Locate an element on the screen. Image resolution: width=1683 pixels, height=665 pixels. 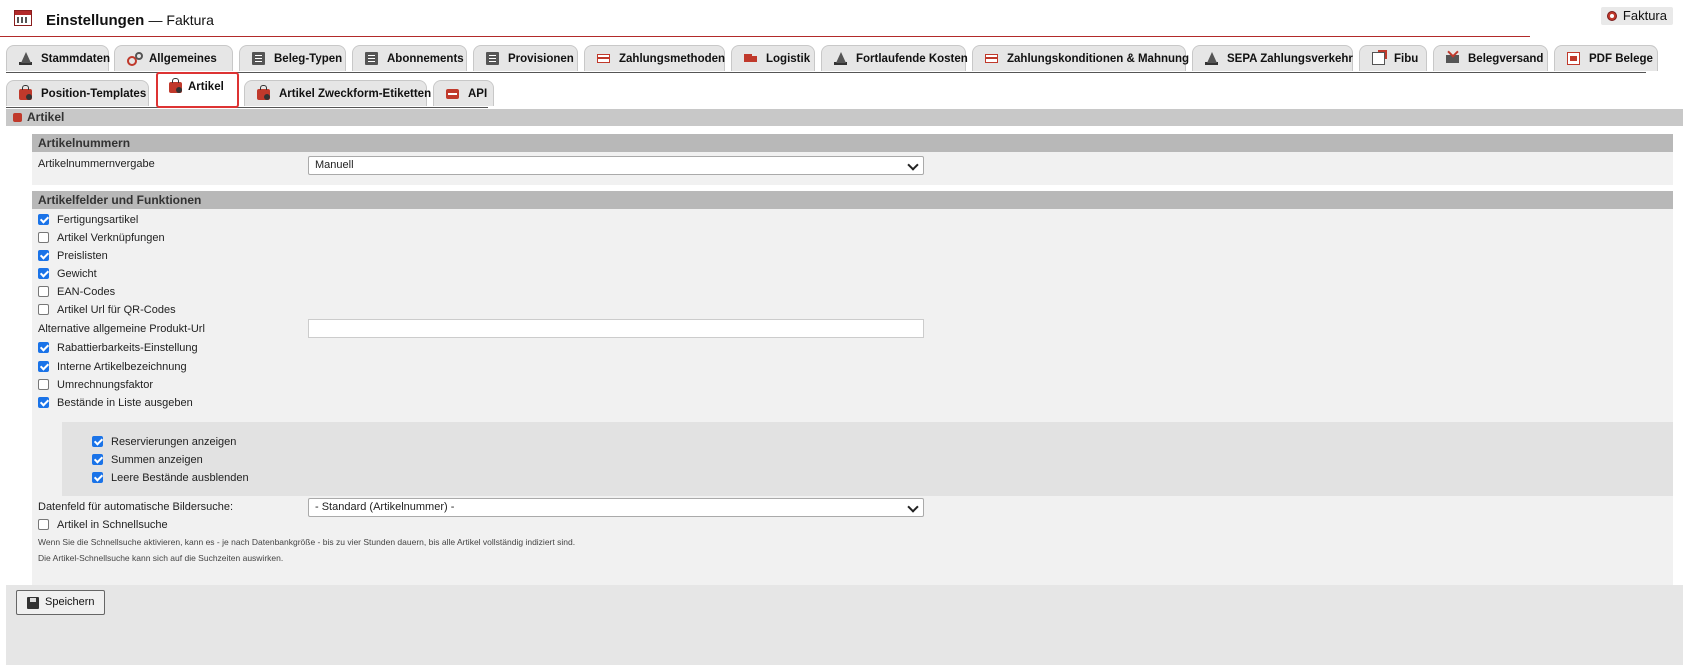
tab-sepa-zahlungsverkehr: SEPA Zahlungsverkehr is located at coordinates (1272, 58).